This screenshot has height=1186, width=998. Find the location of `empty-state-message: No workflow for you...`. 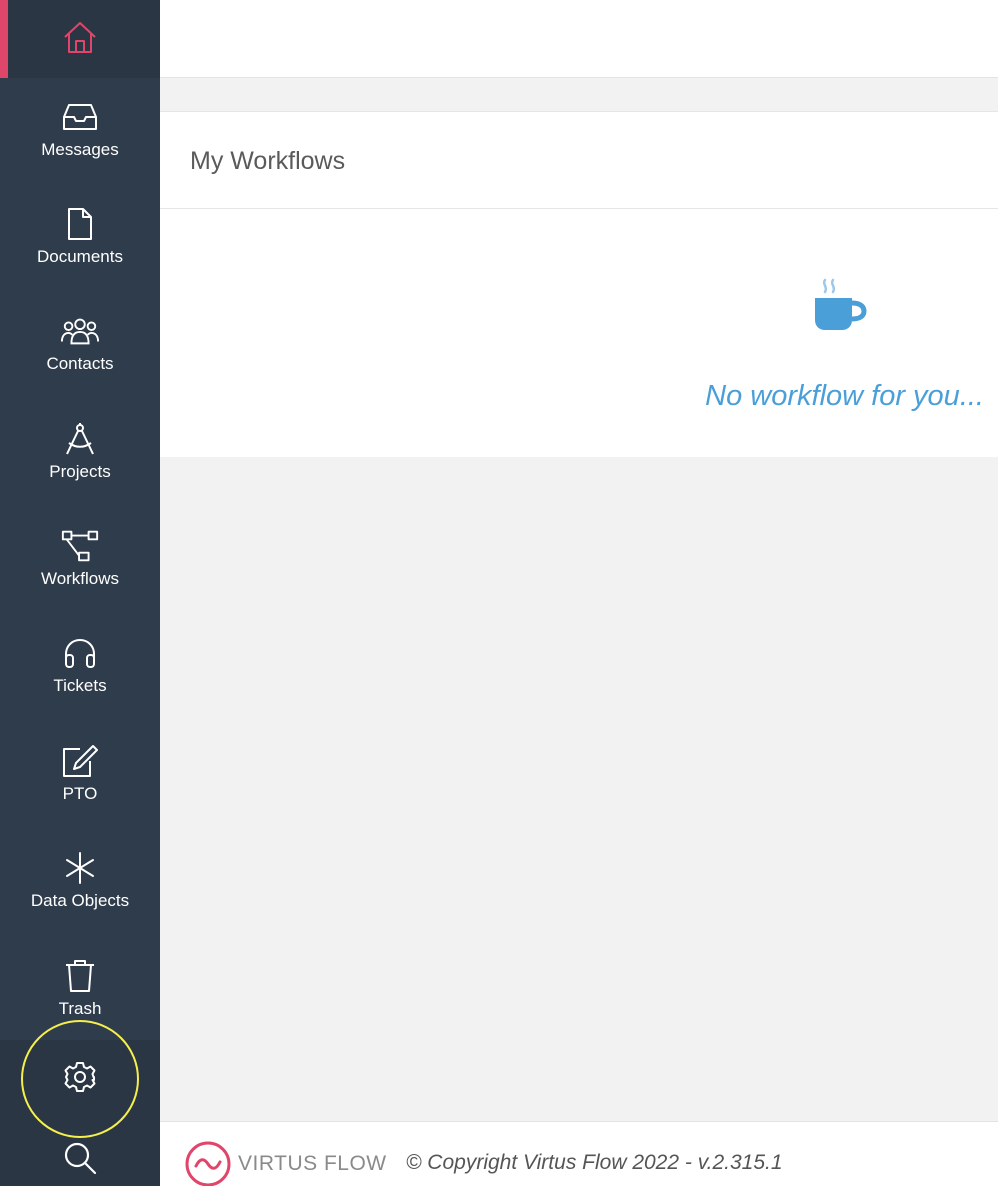

empty-state-message: No workflow for you... is located at coordinates (844, 396).